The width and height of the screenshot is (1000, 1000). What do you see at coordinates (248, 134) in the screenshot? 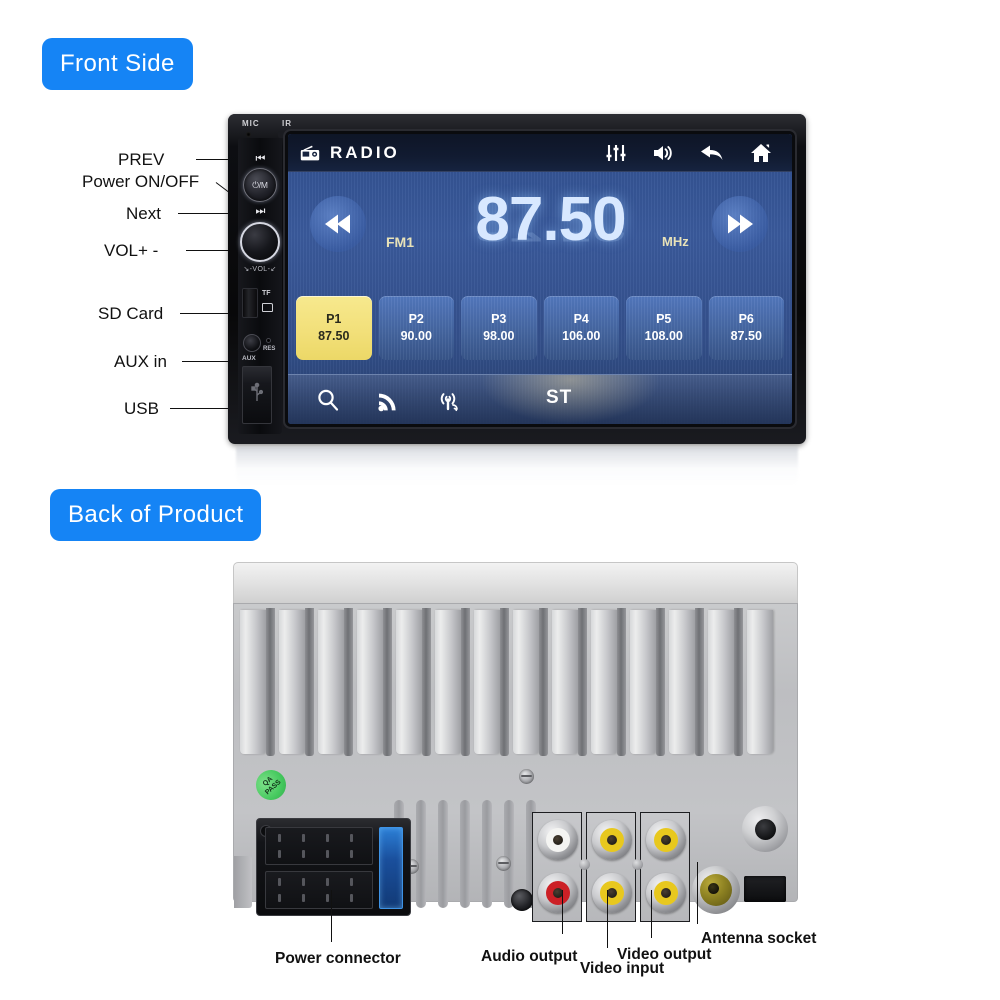
I see `microphone-hole` at bounding box center [248, 134].